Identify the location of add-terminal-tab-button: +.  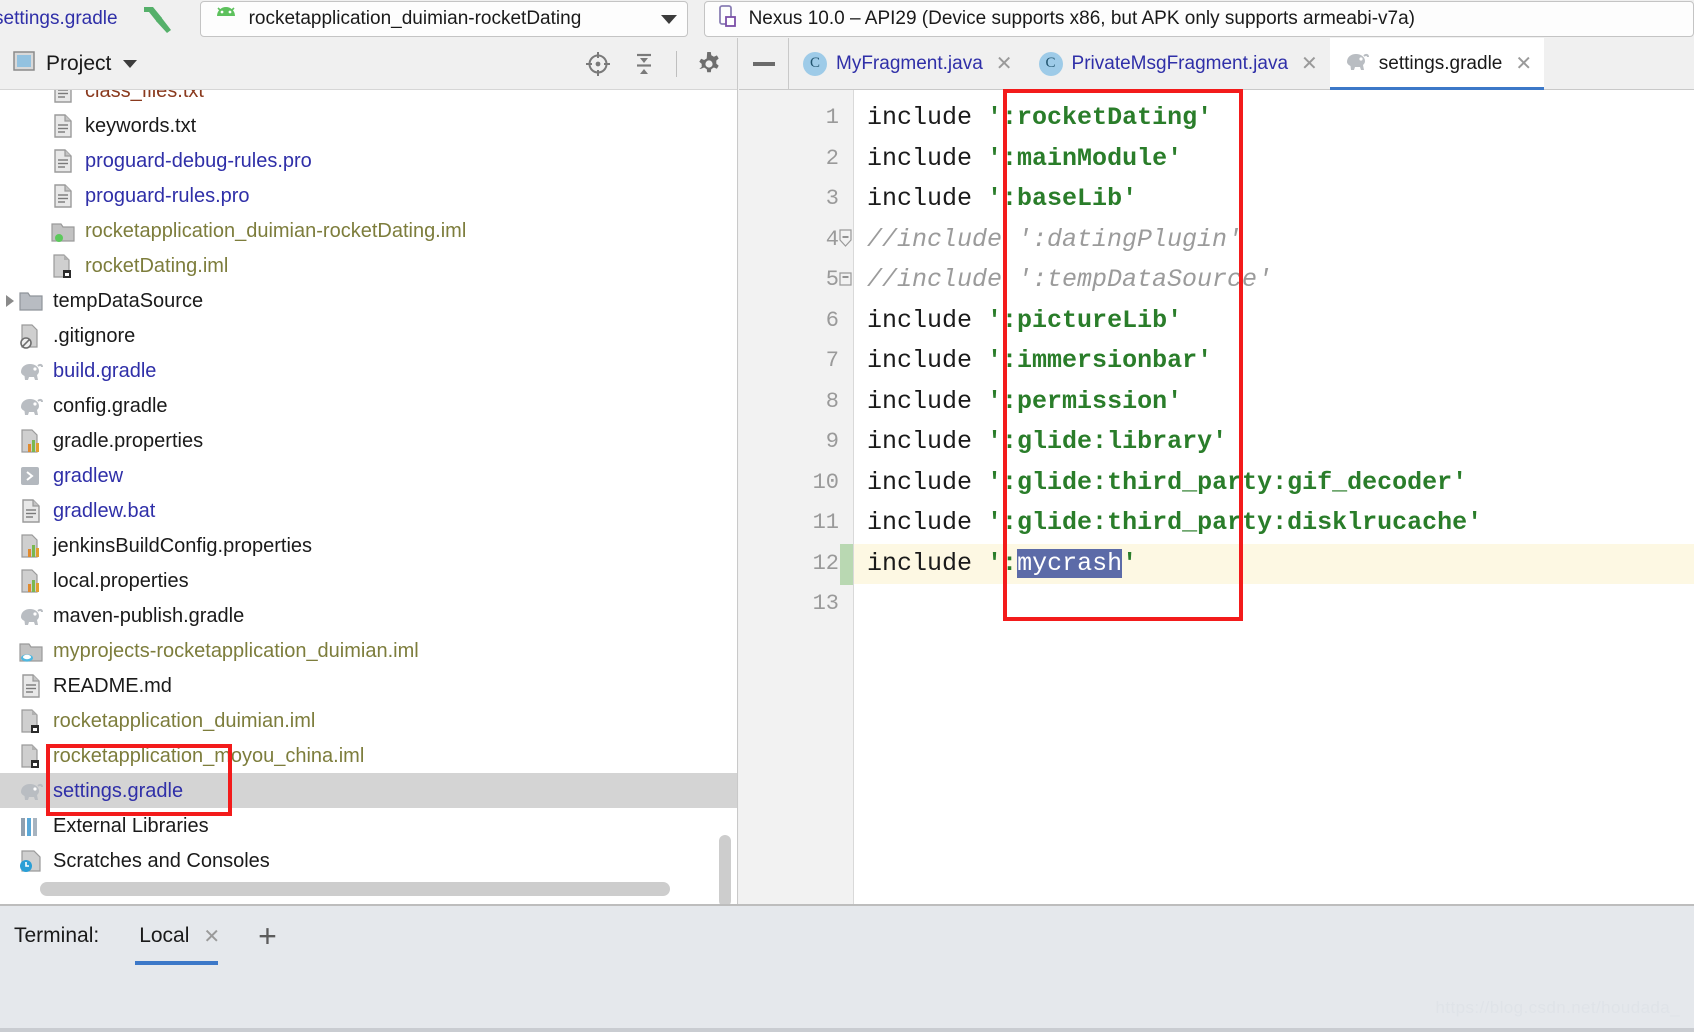
(267, 936).